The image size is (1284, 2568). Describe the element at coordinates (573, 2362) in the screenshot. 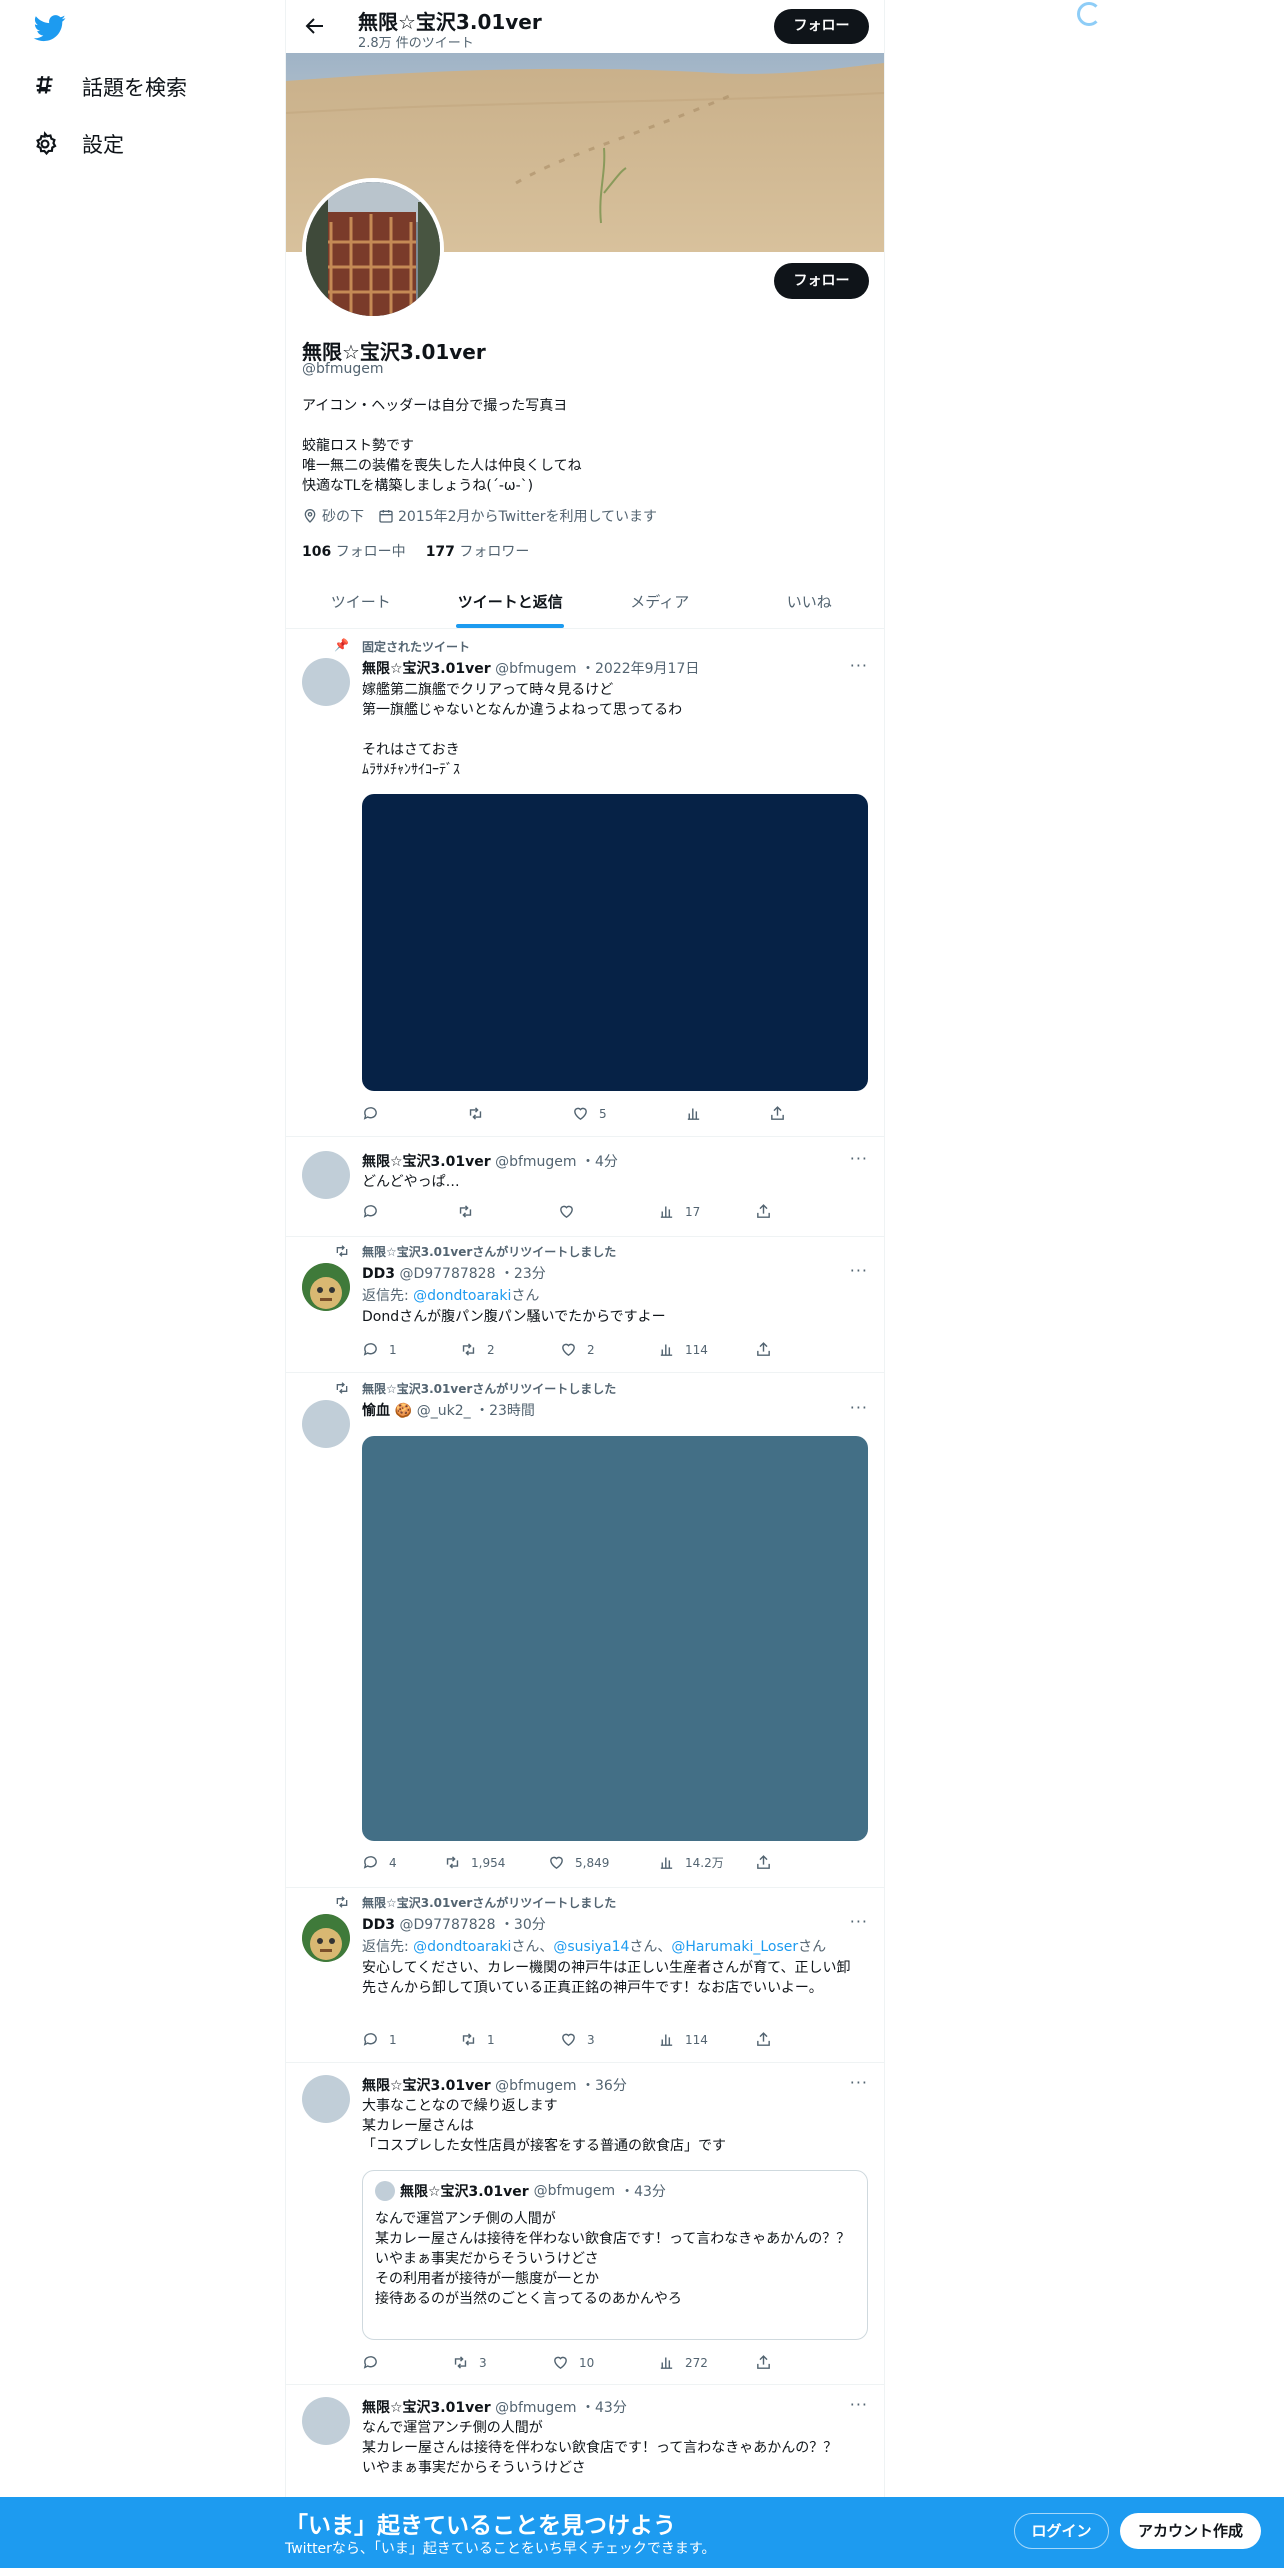

I see `like-button: 10` at that location.